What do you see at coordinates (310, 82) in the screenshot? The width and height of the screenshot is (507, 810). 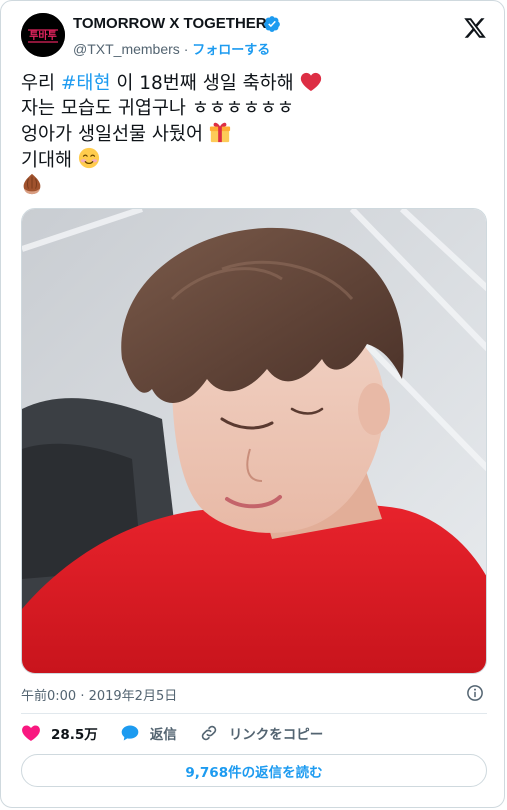 I see `heart-emoji-icon` at bounding box center [310, 82].